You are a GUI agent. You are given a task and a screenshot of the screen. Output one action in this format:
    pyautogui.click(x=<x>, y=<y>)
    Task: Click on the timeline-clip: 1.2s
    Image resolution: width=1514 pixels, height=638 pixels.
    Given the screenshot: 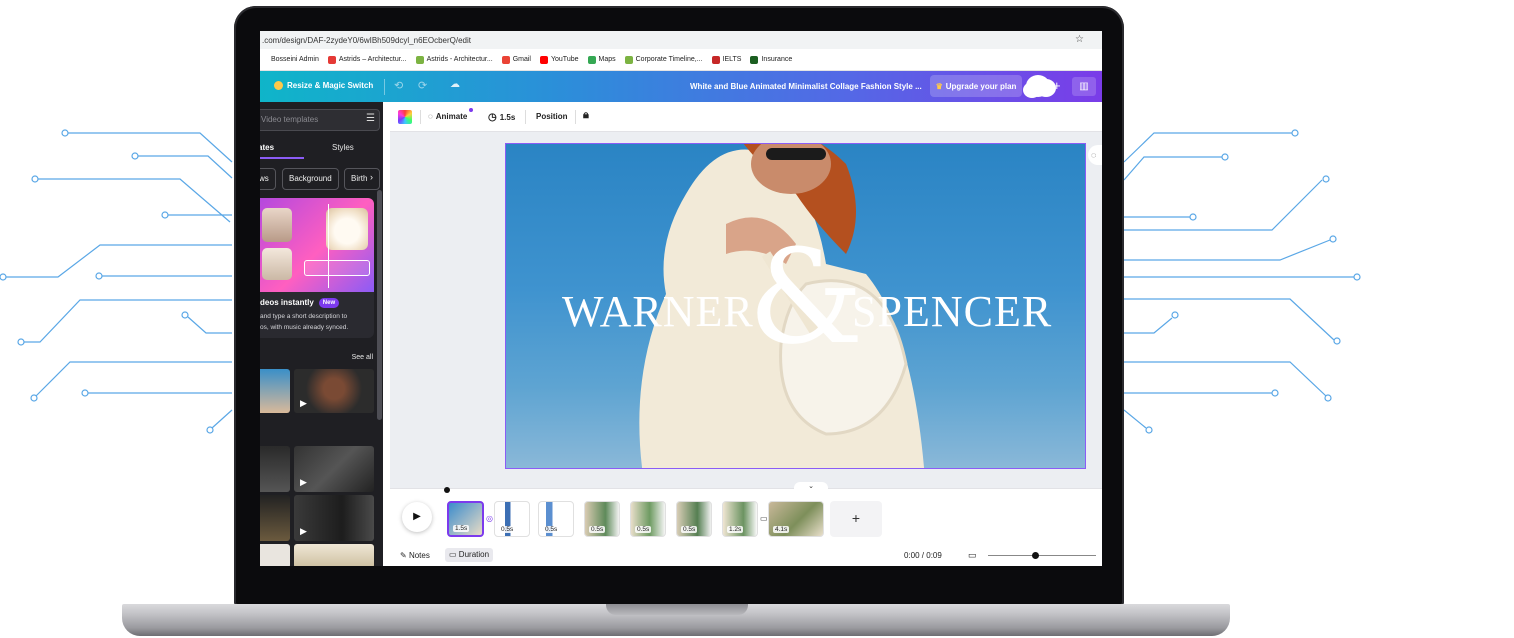 What is the action you would take?
    pyautogui.click(x=740, y=519)
    